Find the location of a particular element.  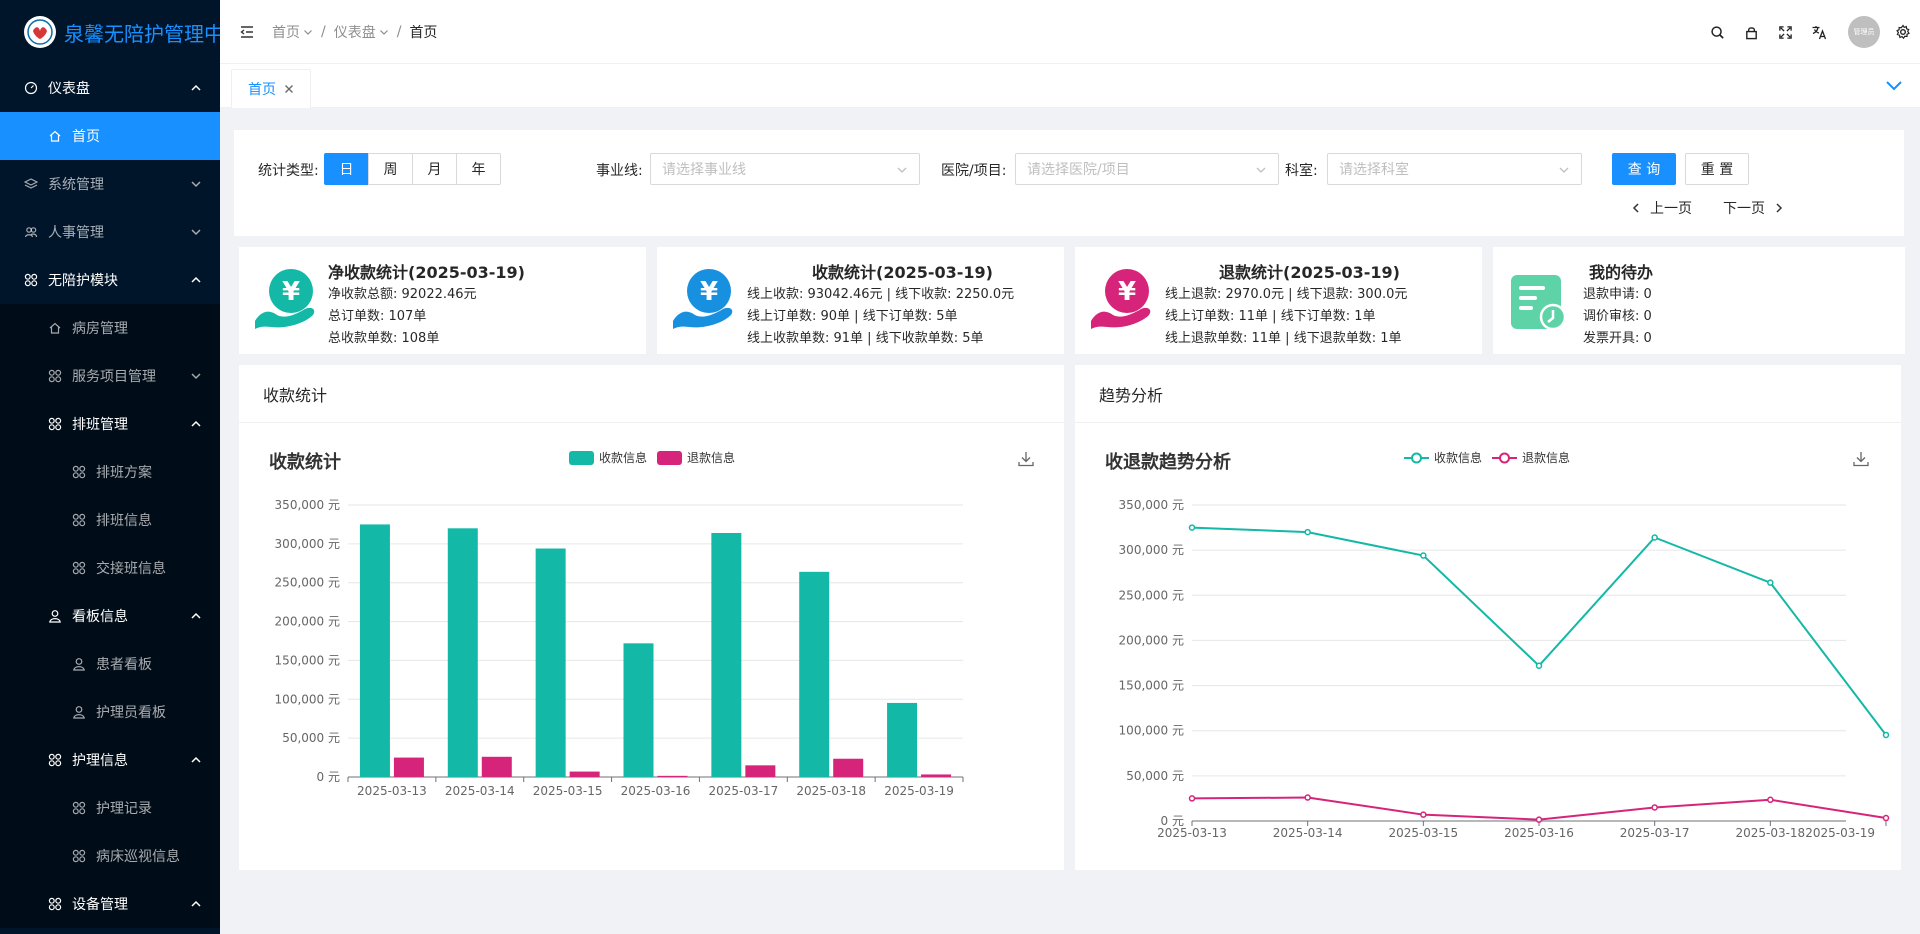

todo-refund-apply: 退款申请: 0 is located at coordinates (1617, 292).